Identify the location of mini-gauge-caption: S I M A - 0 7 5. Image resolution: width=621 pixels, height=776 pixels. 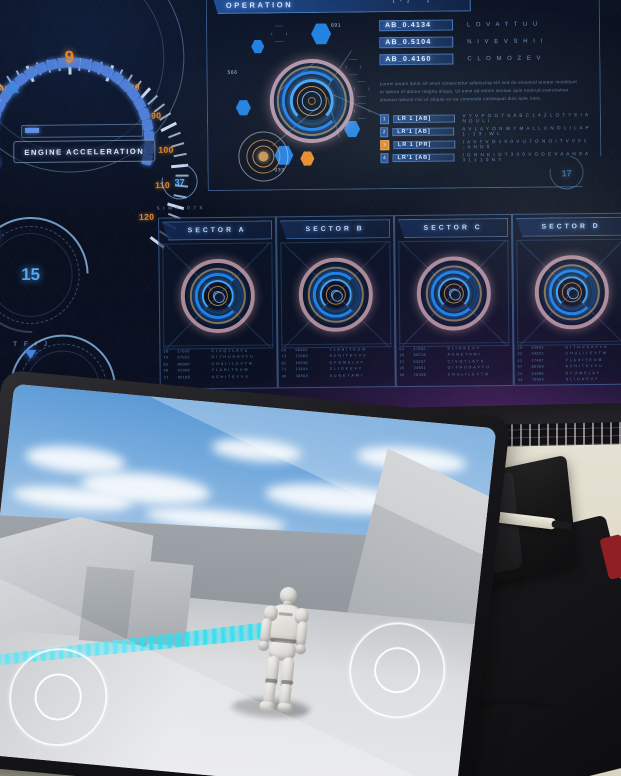
(180, 208).